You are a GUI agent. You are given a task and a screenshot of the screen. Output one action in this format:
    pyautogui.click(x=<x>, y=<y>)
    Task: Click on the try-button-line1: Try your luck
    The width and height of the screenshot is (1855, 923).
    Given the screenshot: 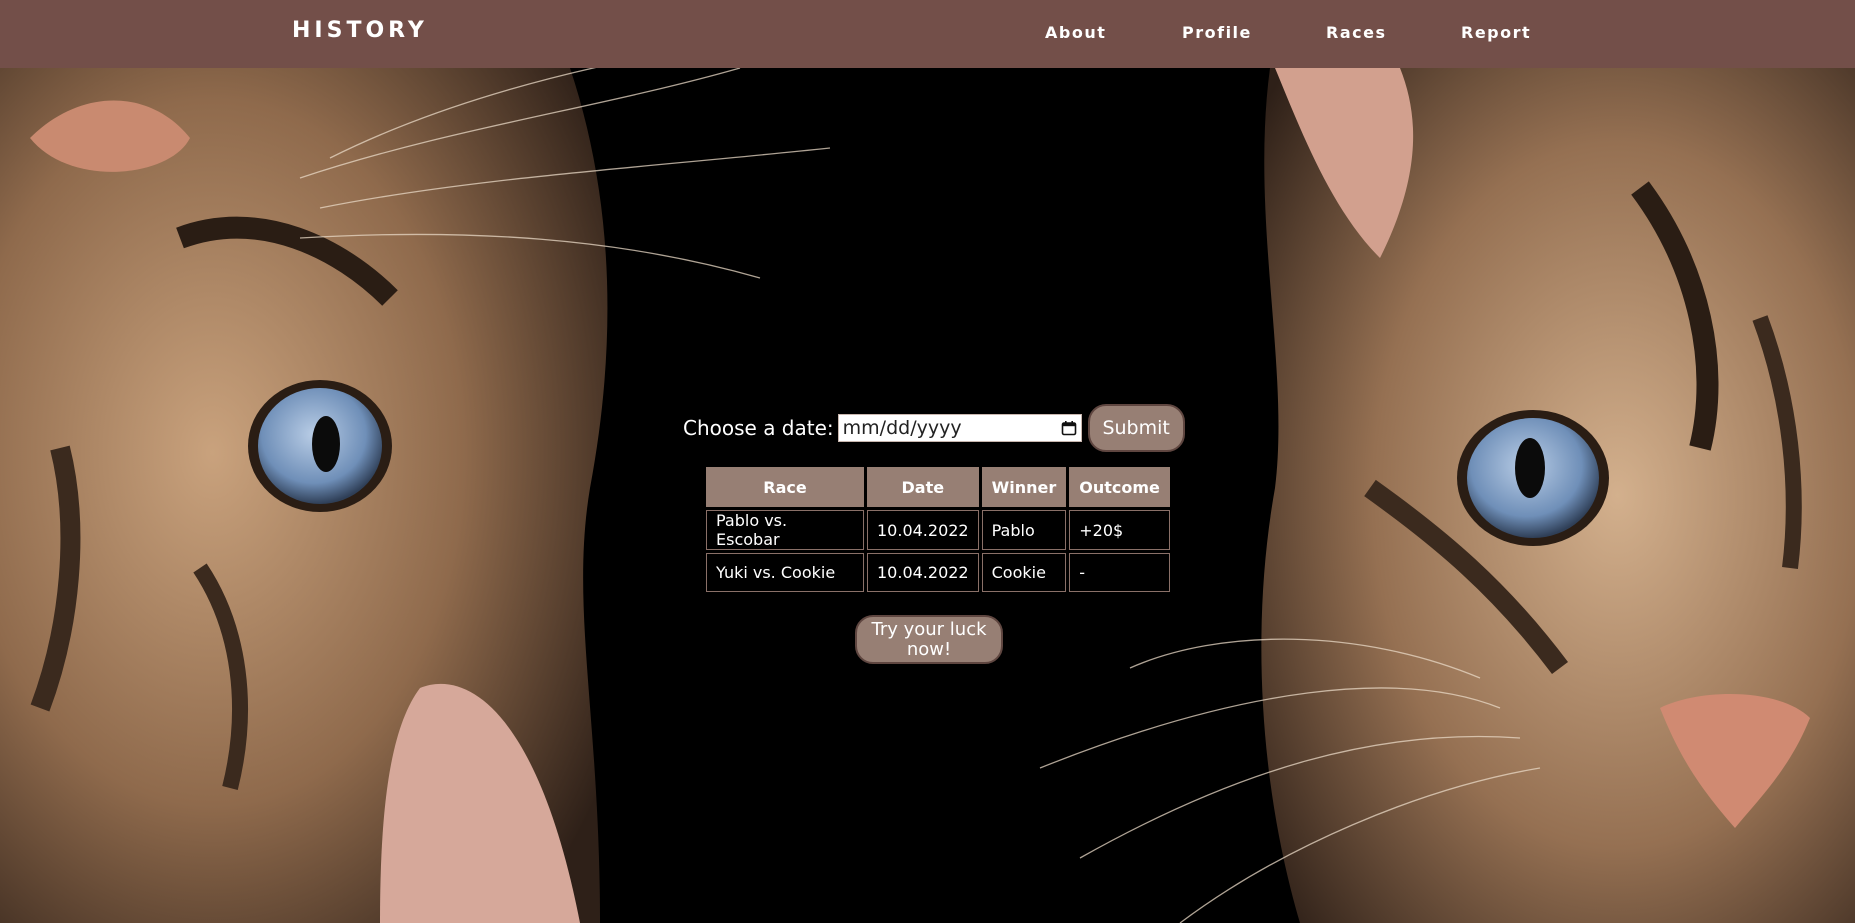 What is the action you would take?
    pyautogui.click(x=929, y=629)
    